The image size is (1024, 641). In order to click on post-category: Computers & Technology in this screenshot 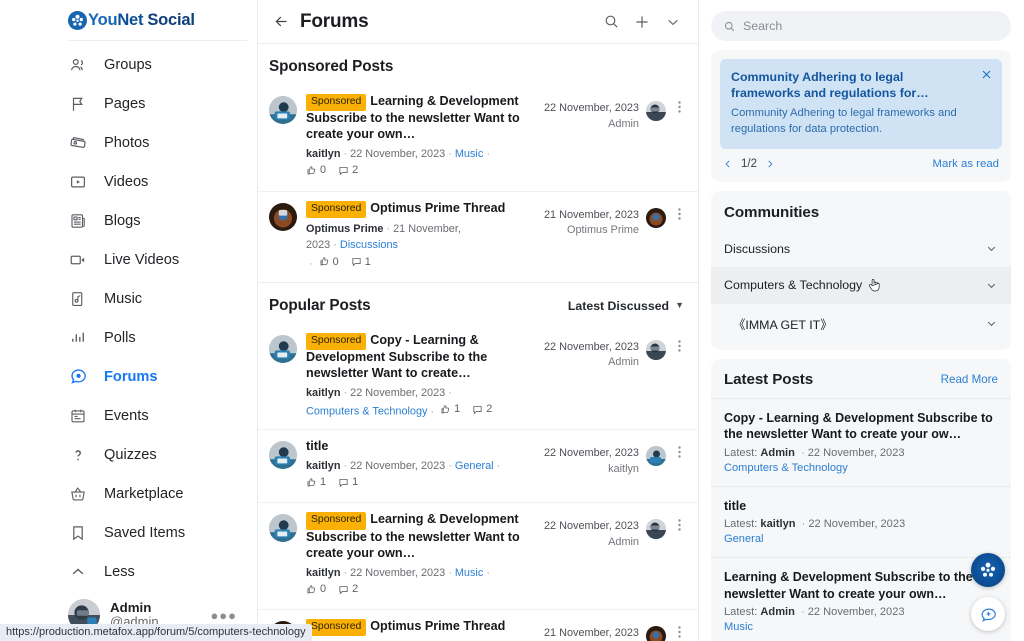, I will do `click(366, 412)`.